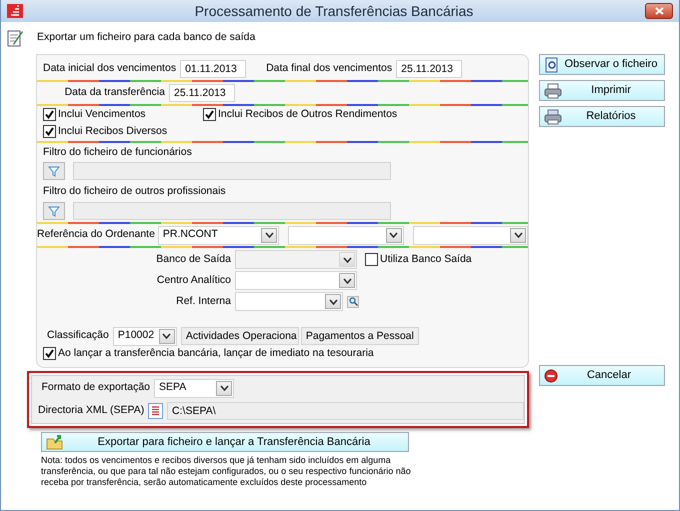 This screenshot has width=680, height=511. Describe the element at coordinates (203, 301) in the screenshot. I see `field-label: Ref. Interna` at that location.